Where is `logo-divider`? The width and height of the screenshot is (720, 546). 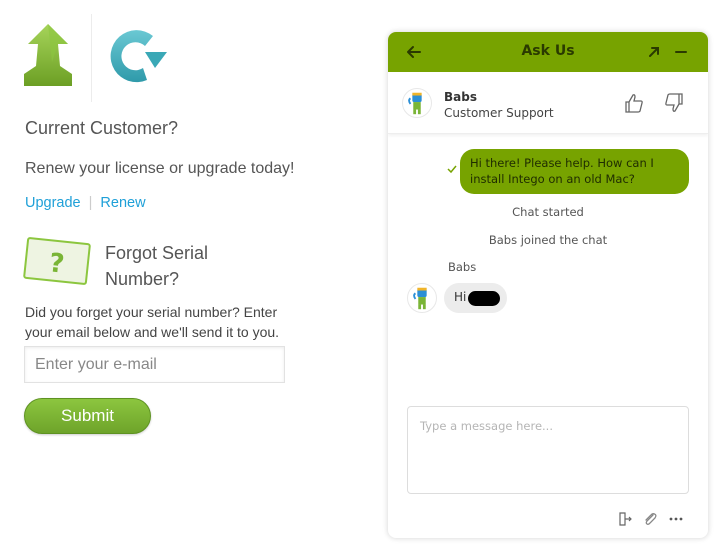
logo-divider is located at coordinates (91, 58).